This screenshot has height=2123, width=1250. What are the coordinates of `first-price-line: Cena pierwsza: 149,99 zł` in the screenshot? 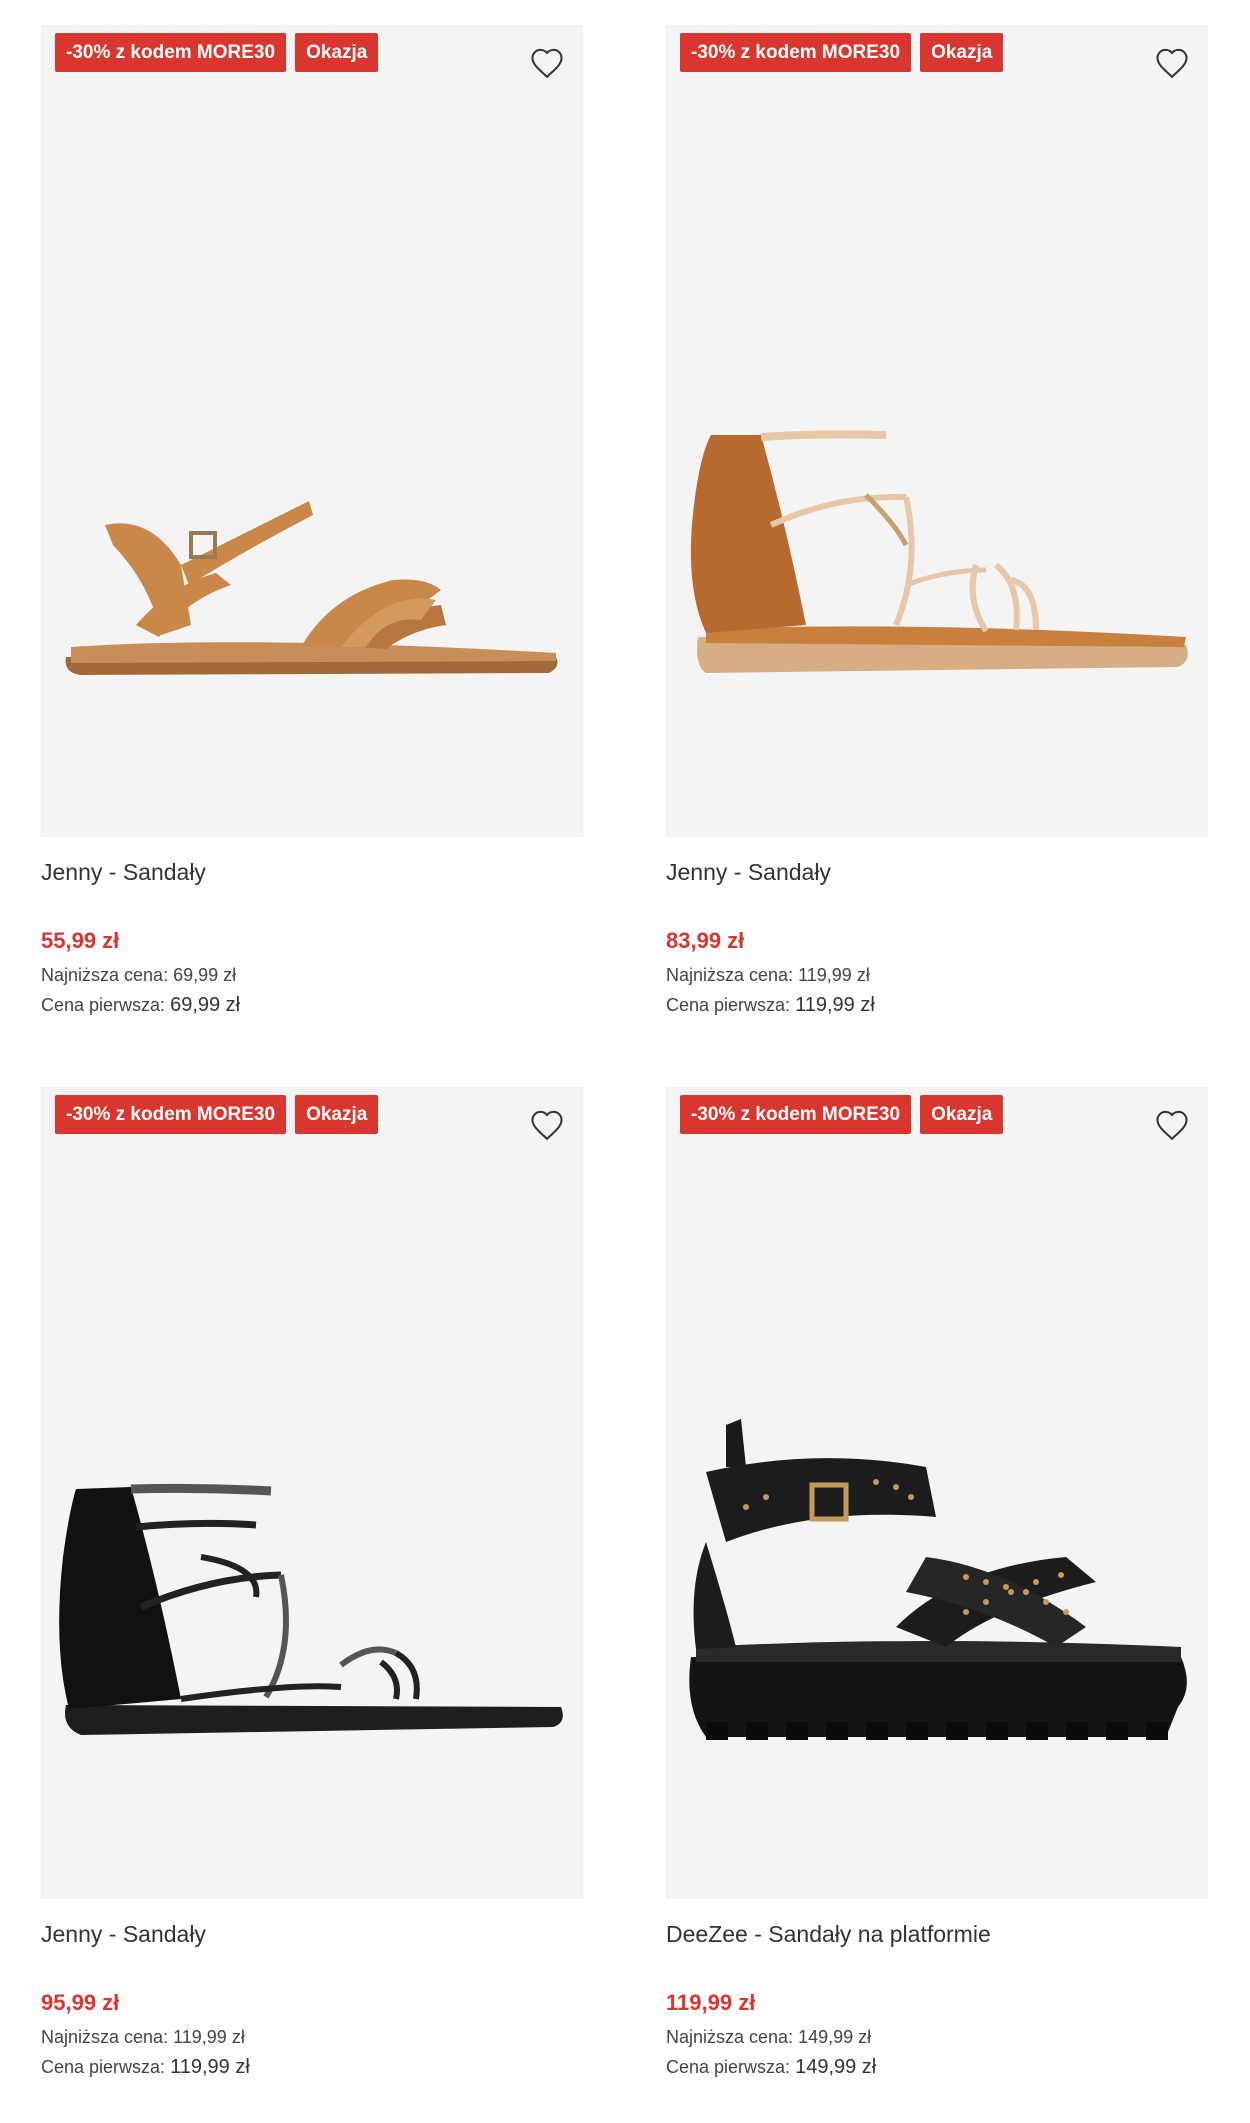 It's located at (937, 2067).